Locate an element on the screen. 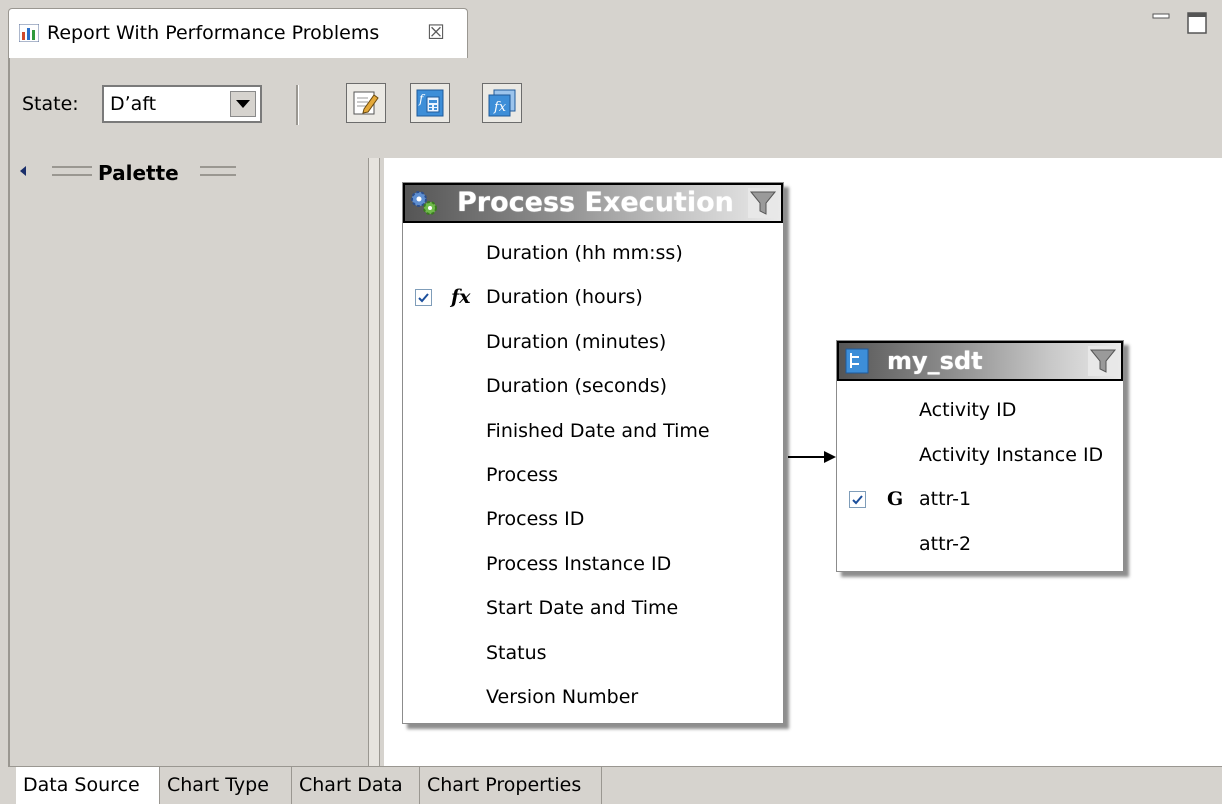  table-title: my_sdt is located at coordinates (935, 361).